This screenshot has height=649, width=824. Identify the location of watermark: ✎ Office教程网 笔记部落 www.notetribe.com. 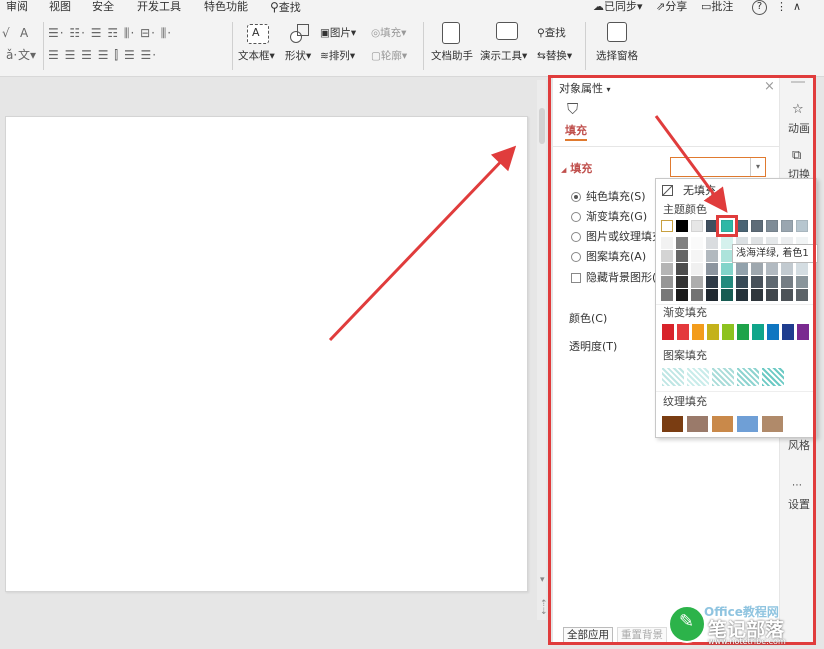
(742, 625).